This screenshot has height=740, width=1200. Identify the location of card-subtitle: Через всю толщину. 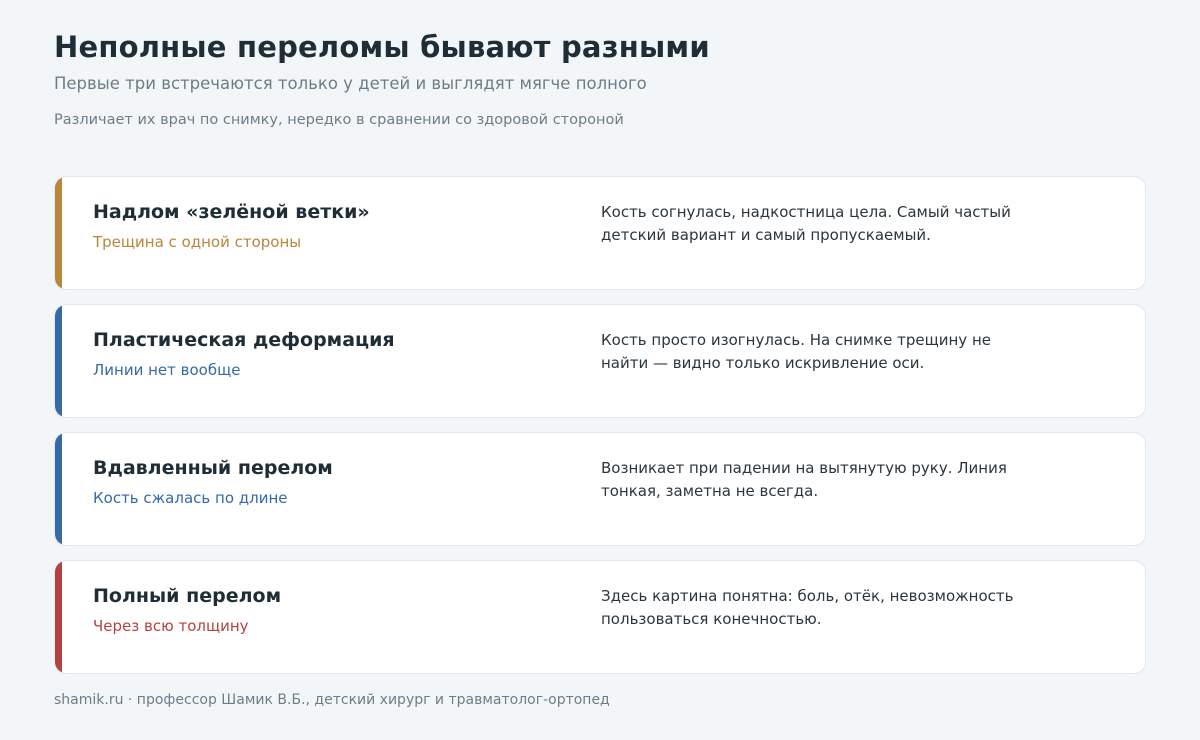
(171, 626).